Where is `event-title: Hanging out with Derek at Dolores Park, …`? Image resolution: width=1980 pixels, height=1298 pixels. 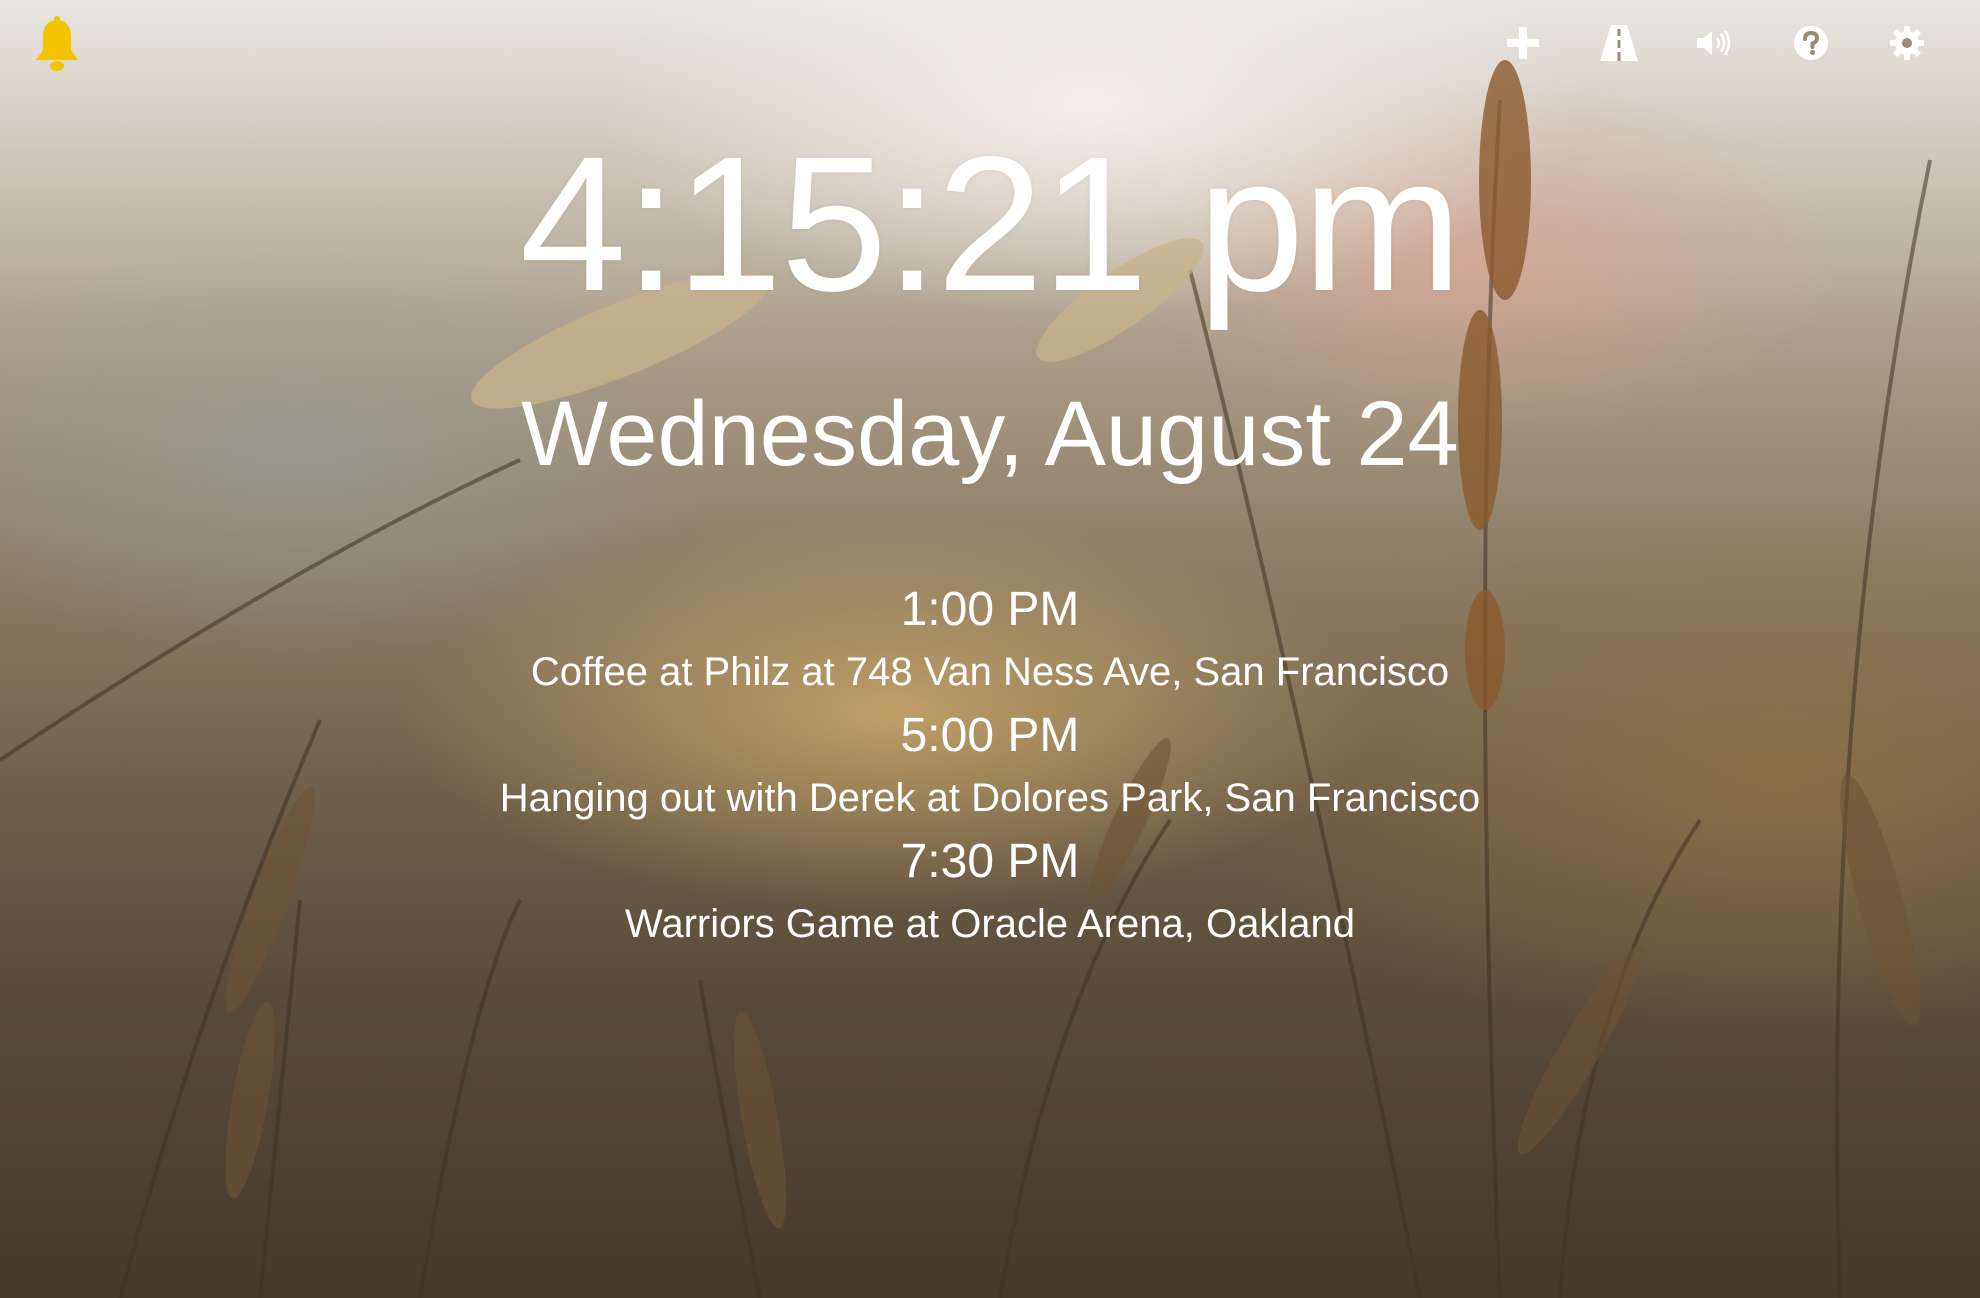
event-title: Hanging out with Derek at Dolores Park, … is located at coordinates (990, 798).